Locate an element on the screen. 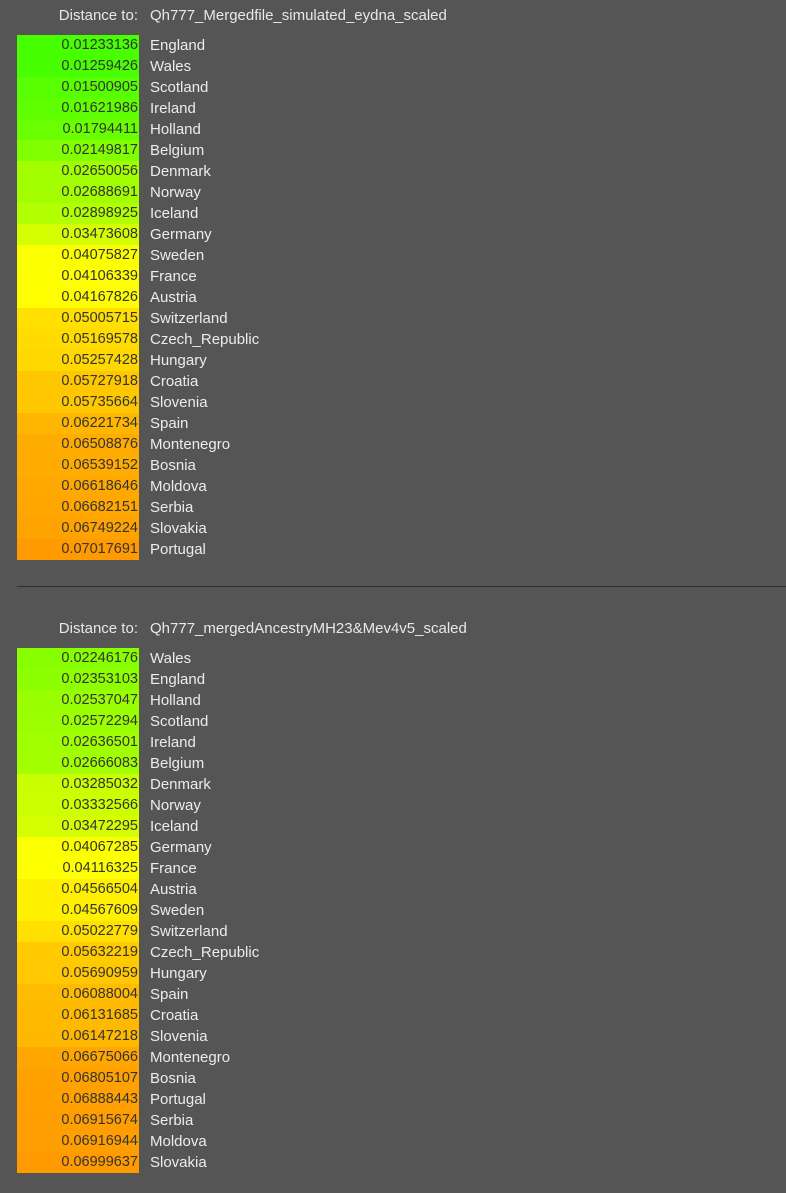  distance-value: 0.02537047 is located at coordinates (78, 700).